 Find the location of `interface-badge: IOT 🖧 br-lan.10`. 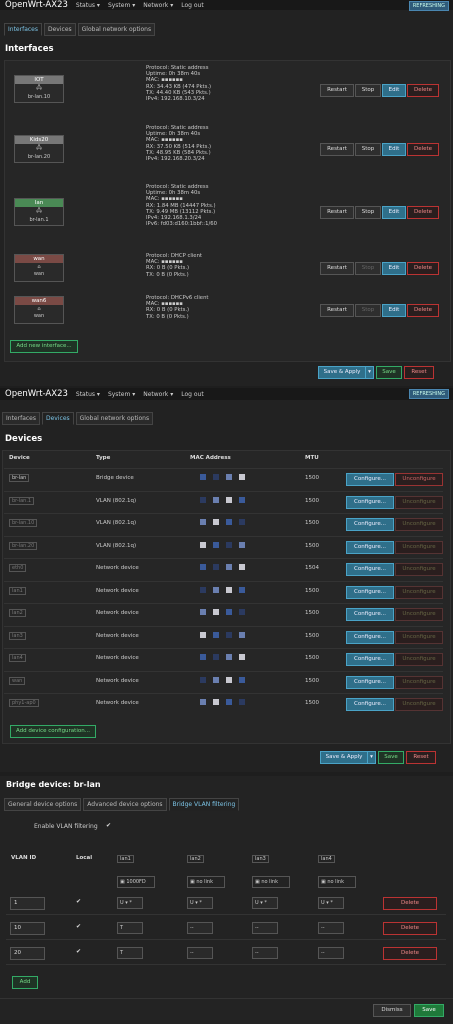

interface-badge: IOT 🖧 br-lan.10 is located at coordinates (39, 89).